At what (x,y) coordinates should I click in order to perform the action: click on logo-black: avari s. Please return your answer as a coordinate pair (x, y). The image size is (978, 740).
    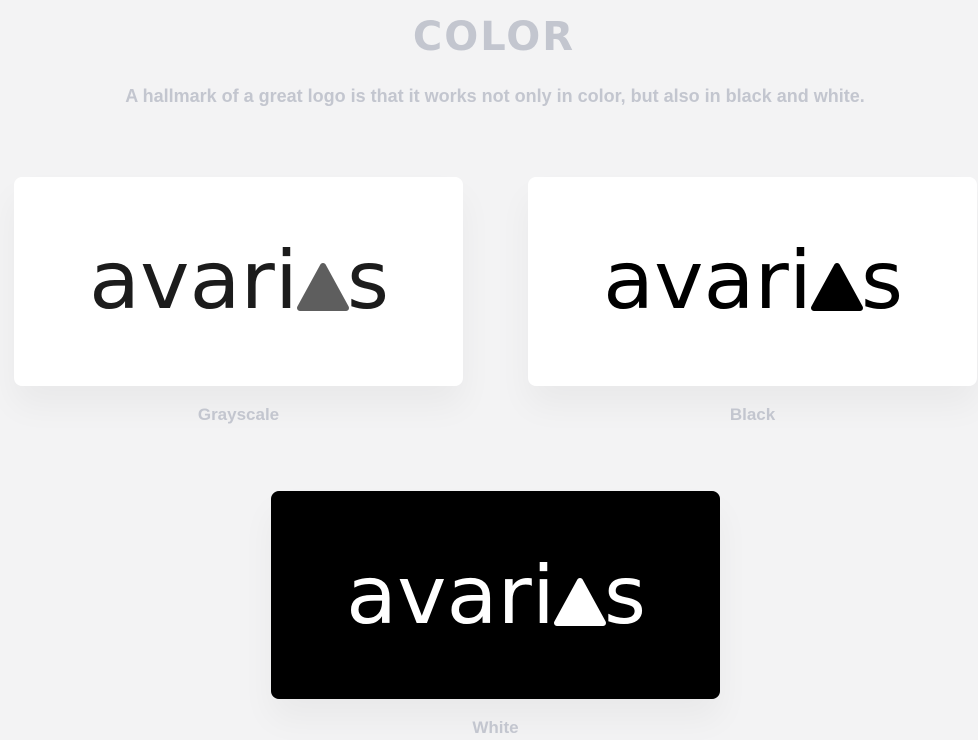
    Looking at the image, I should click on (753, 280).